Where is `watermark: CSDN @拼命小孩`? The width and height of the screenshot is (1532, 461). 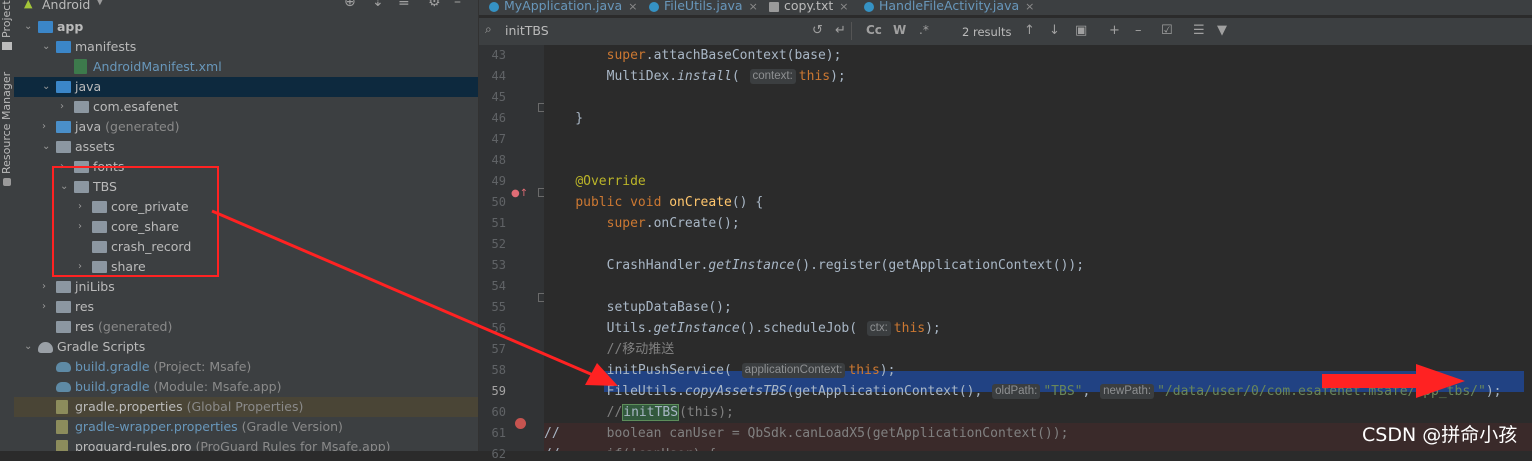 watermark: CSDN @拼命小孩 is located at coordinates (1440, 435).